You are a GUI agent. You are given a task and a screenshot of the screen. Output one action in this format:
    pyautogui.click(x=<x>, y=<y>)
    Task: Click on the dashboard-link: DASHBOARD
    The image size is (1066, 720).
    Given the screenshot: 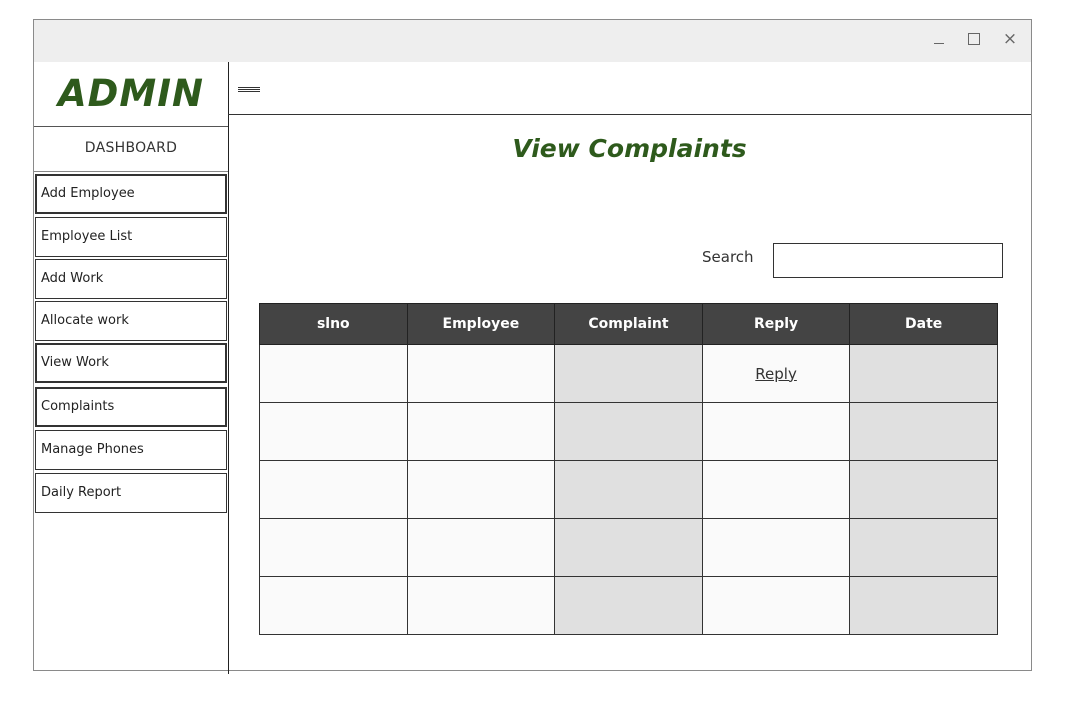 What is the action you would take?
    pyautogui.click(x=131, y=148)
    